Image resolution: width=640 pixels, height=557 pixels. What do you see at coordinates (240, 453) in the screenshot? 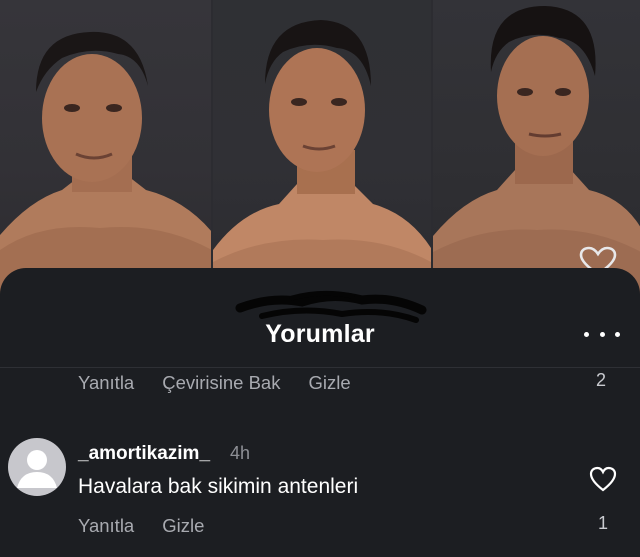
I see `comment-timestamp: 4h` at bounding box center [240, 453].